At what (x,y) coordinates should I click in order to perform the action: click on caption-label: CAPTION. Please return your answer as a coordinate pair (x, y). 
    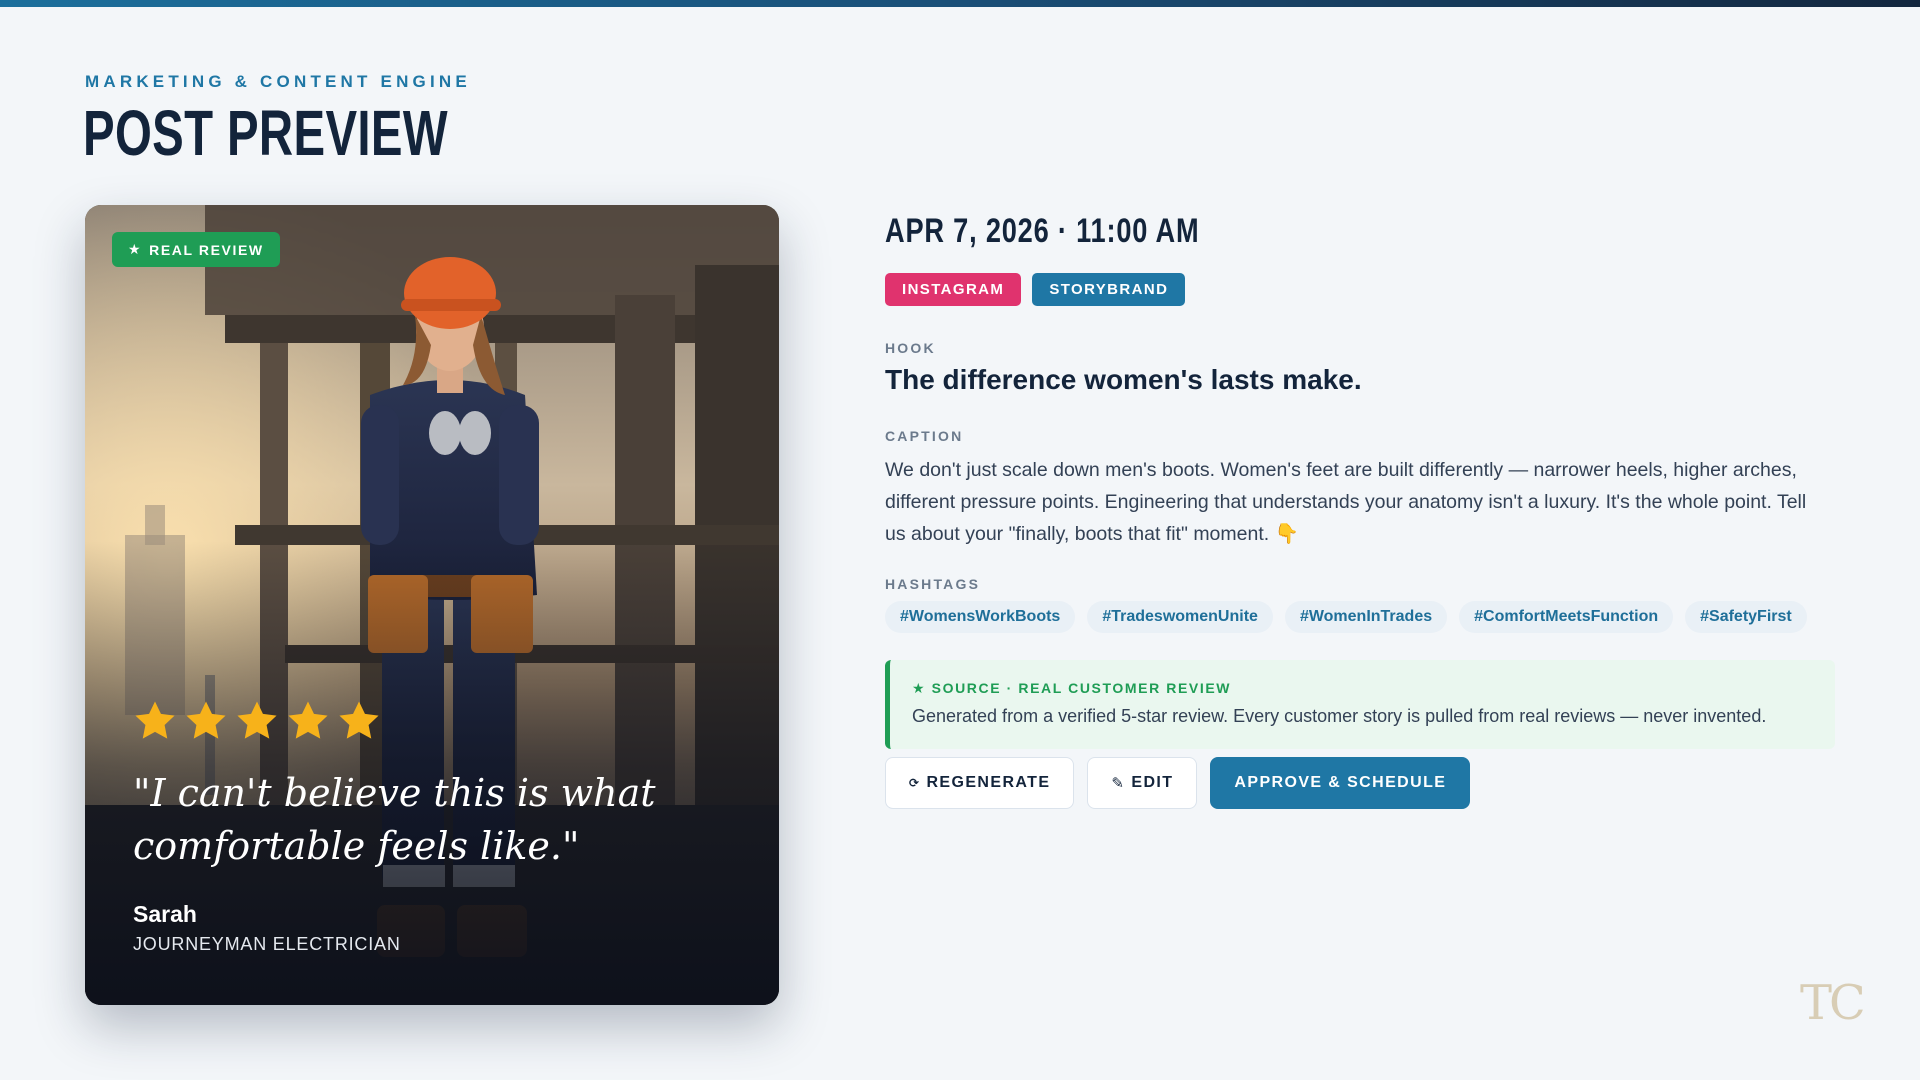
    Looking at the image, I should click on (924, 436).